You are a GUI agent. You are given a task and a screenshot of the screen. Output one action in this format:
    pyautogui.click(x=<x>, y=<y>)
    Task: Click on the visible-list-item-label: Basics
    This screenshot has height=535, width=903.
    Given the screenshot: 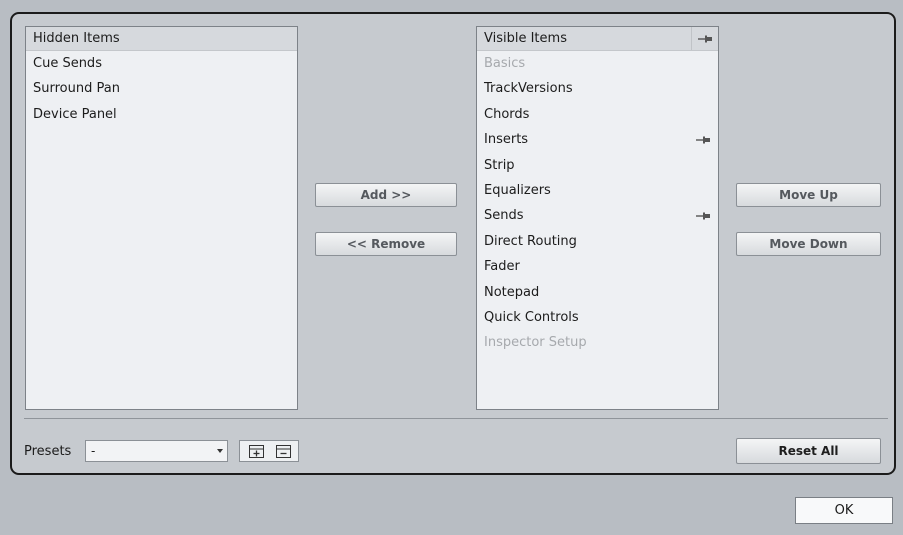 What is the action you would take?
    pyautogui.click(x=505, y=63)
    